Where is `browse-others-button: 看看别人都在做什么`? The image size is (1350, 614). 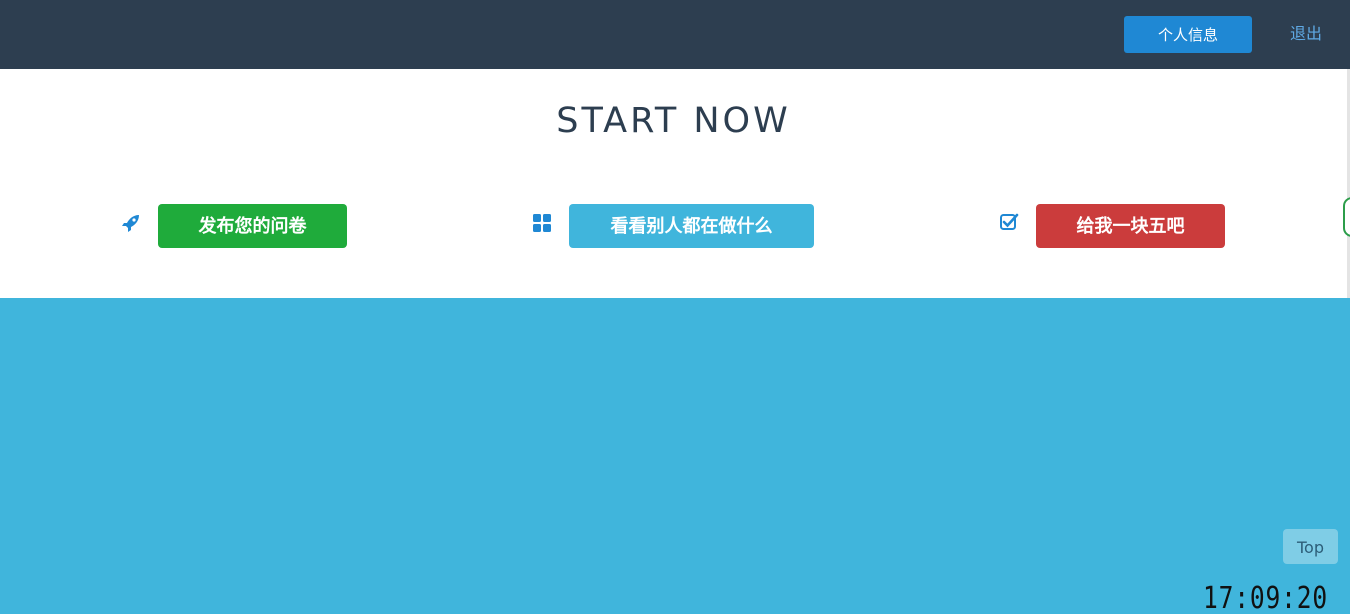
browse-others-button: 看看别人都在做什么 is located at coordinates (691, 226).